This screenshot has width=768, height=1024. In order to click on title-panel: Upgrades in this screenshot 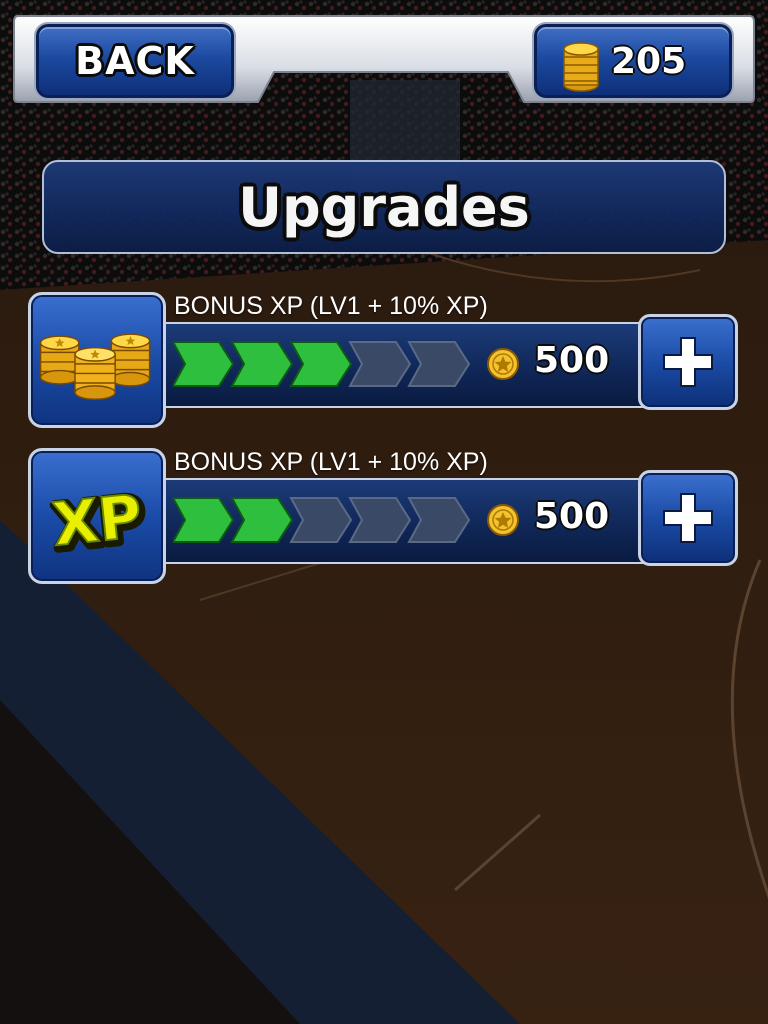, I will do `click(384, 207)`.